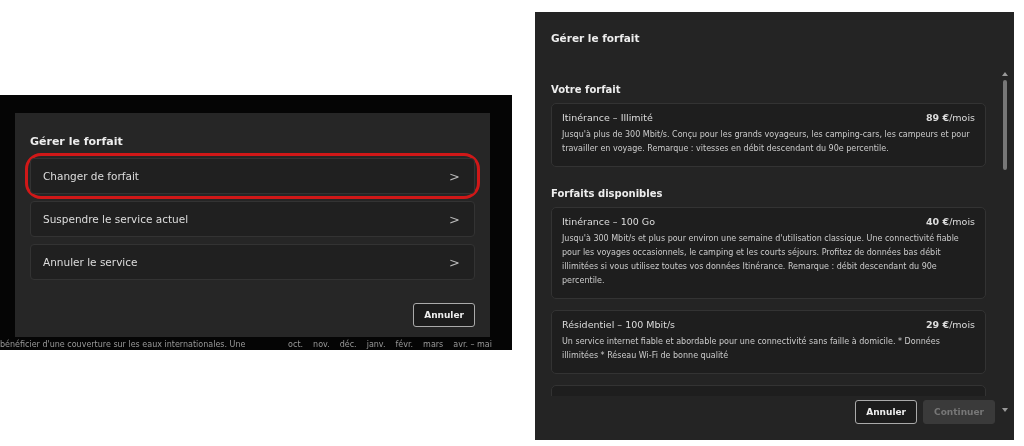 This screenshot has width=1024, height=446. What do you see at coordinates (252, 262) in the screenshot?
I see `menu-item: Annuler le service >` at bounding box center [252, 262].